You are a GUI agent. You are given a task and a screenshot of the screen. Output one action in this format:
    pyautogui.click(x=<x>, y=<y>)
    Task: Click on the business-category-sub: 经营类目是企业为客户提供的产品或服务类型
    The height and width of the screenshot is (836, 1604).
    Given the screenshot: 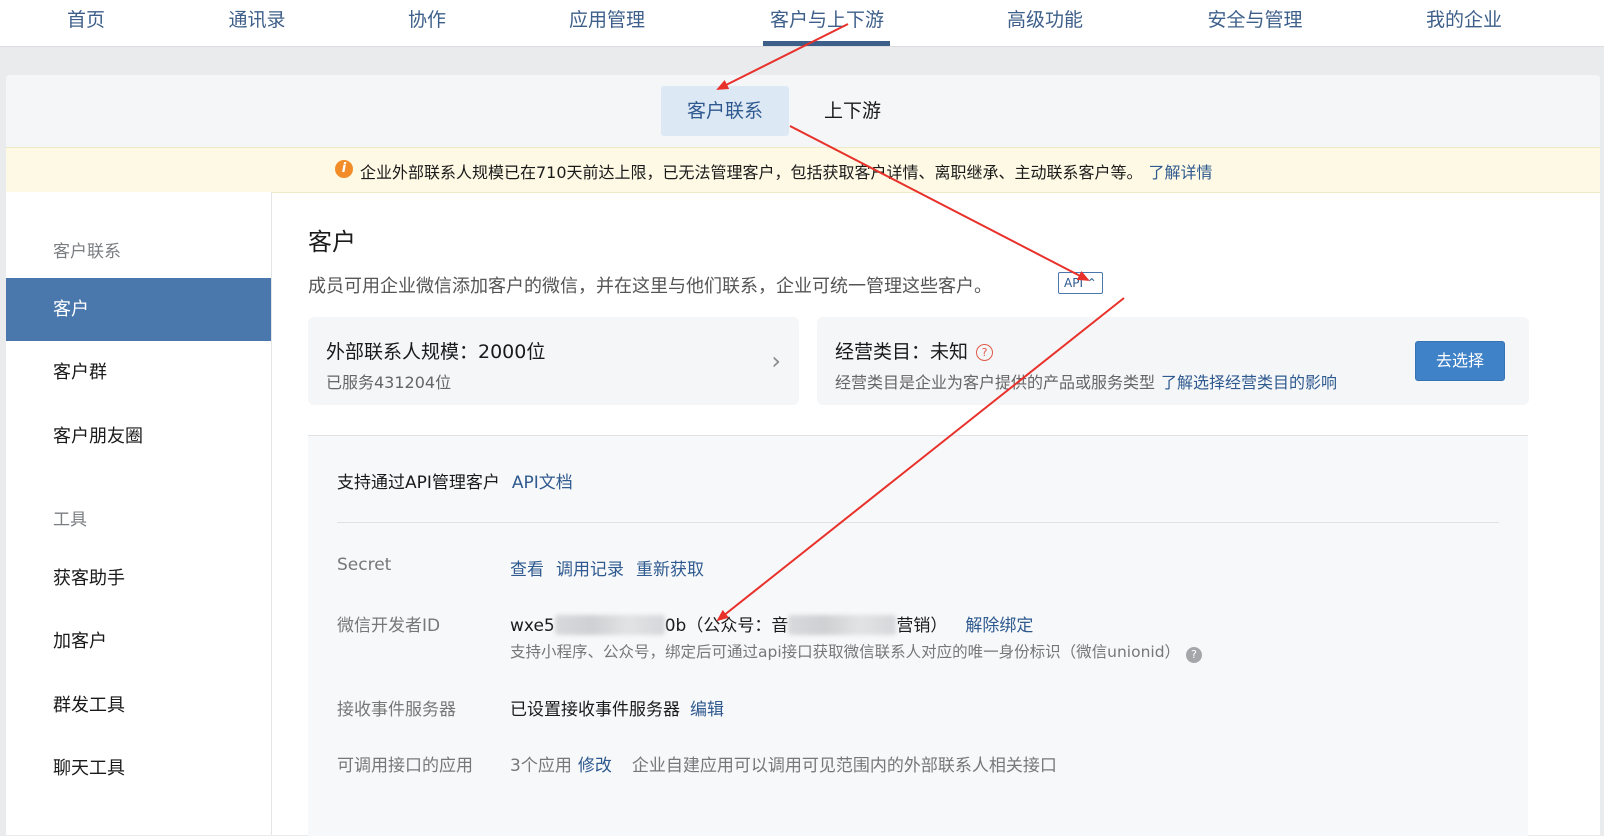 What is the action you would take?
    pyautogui.click(x=995, y=382)
    